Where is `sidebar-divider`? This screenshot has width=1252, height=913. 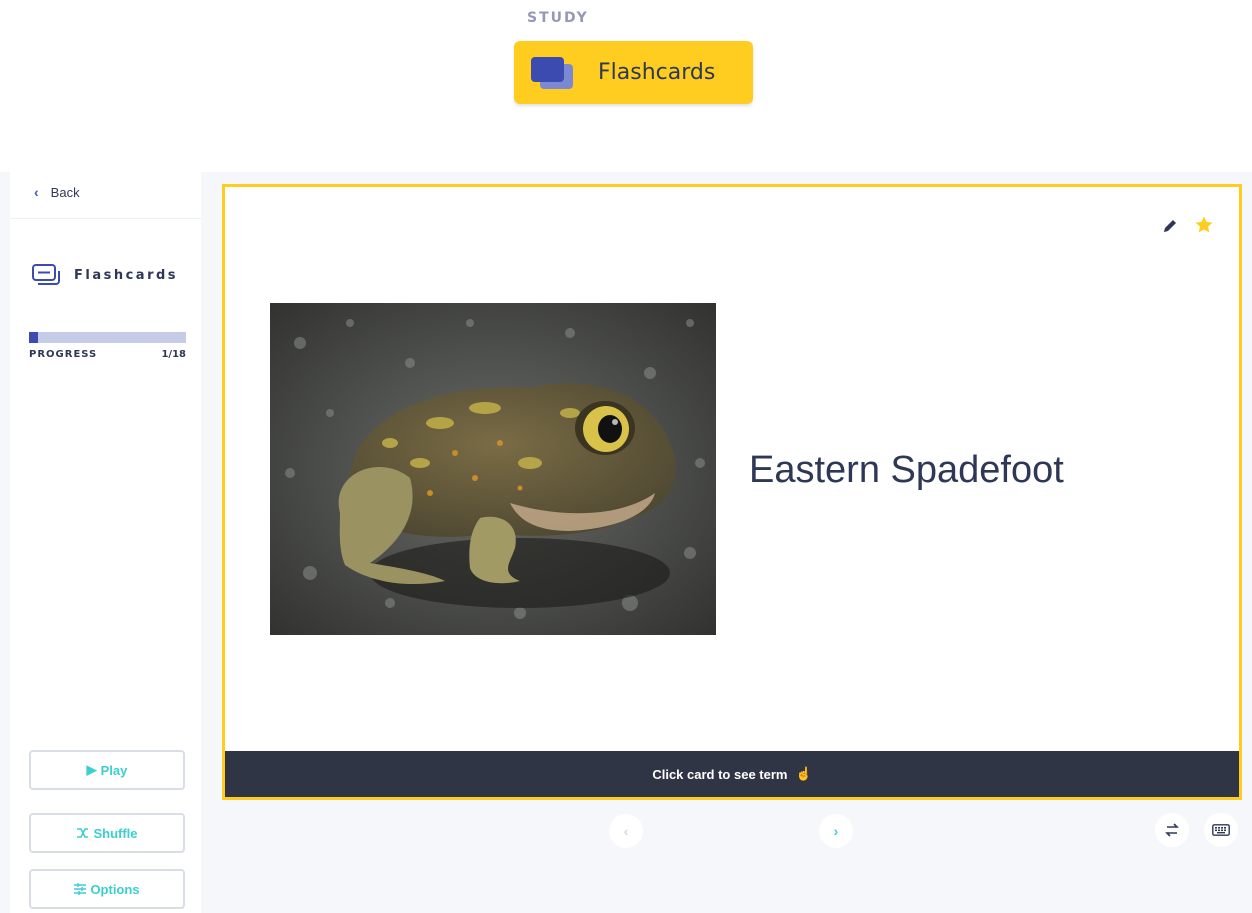 sidebar-divider is located at coordinates (105, 218).